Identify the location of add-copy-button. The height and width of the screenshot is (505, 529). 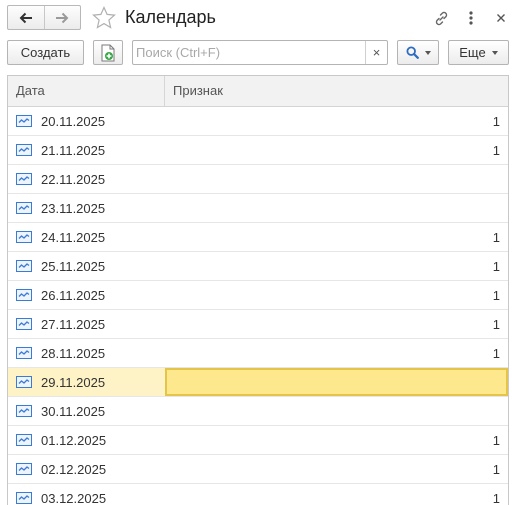
(108, 52).